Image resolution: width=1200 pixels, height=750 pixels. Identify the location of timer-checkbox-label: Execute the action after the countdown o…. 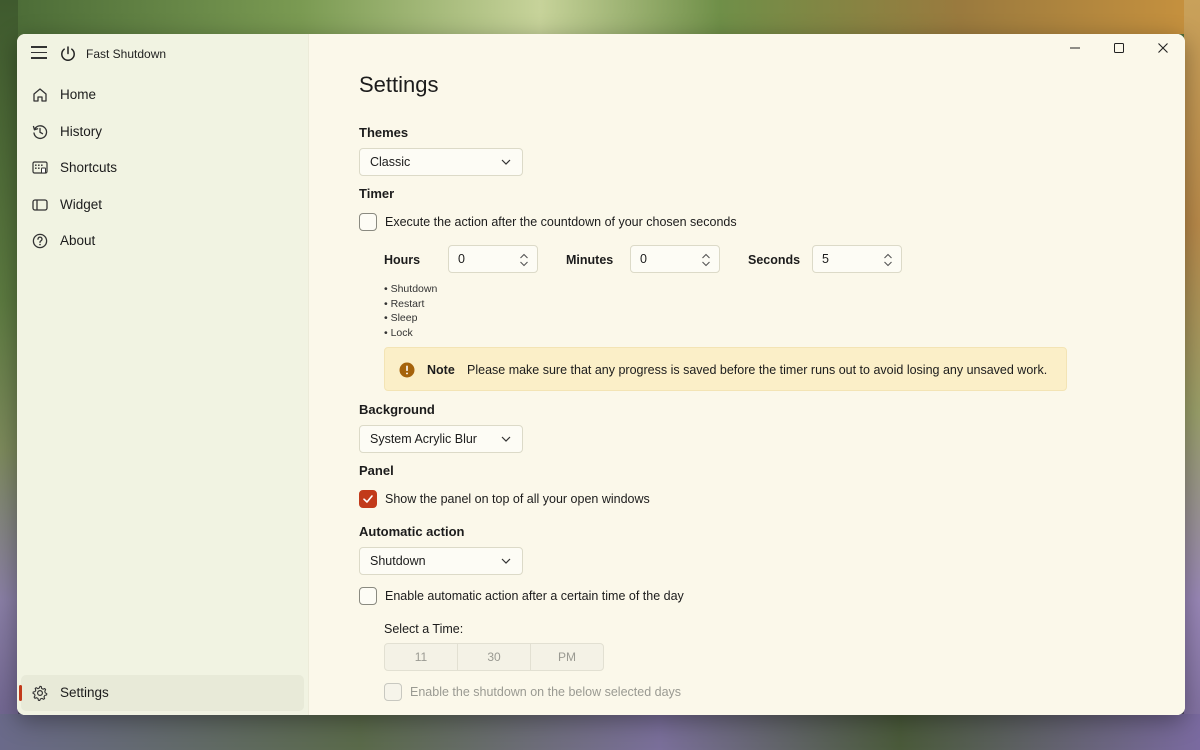
(561, 222).